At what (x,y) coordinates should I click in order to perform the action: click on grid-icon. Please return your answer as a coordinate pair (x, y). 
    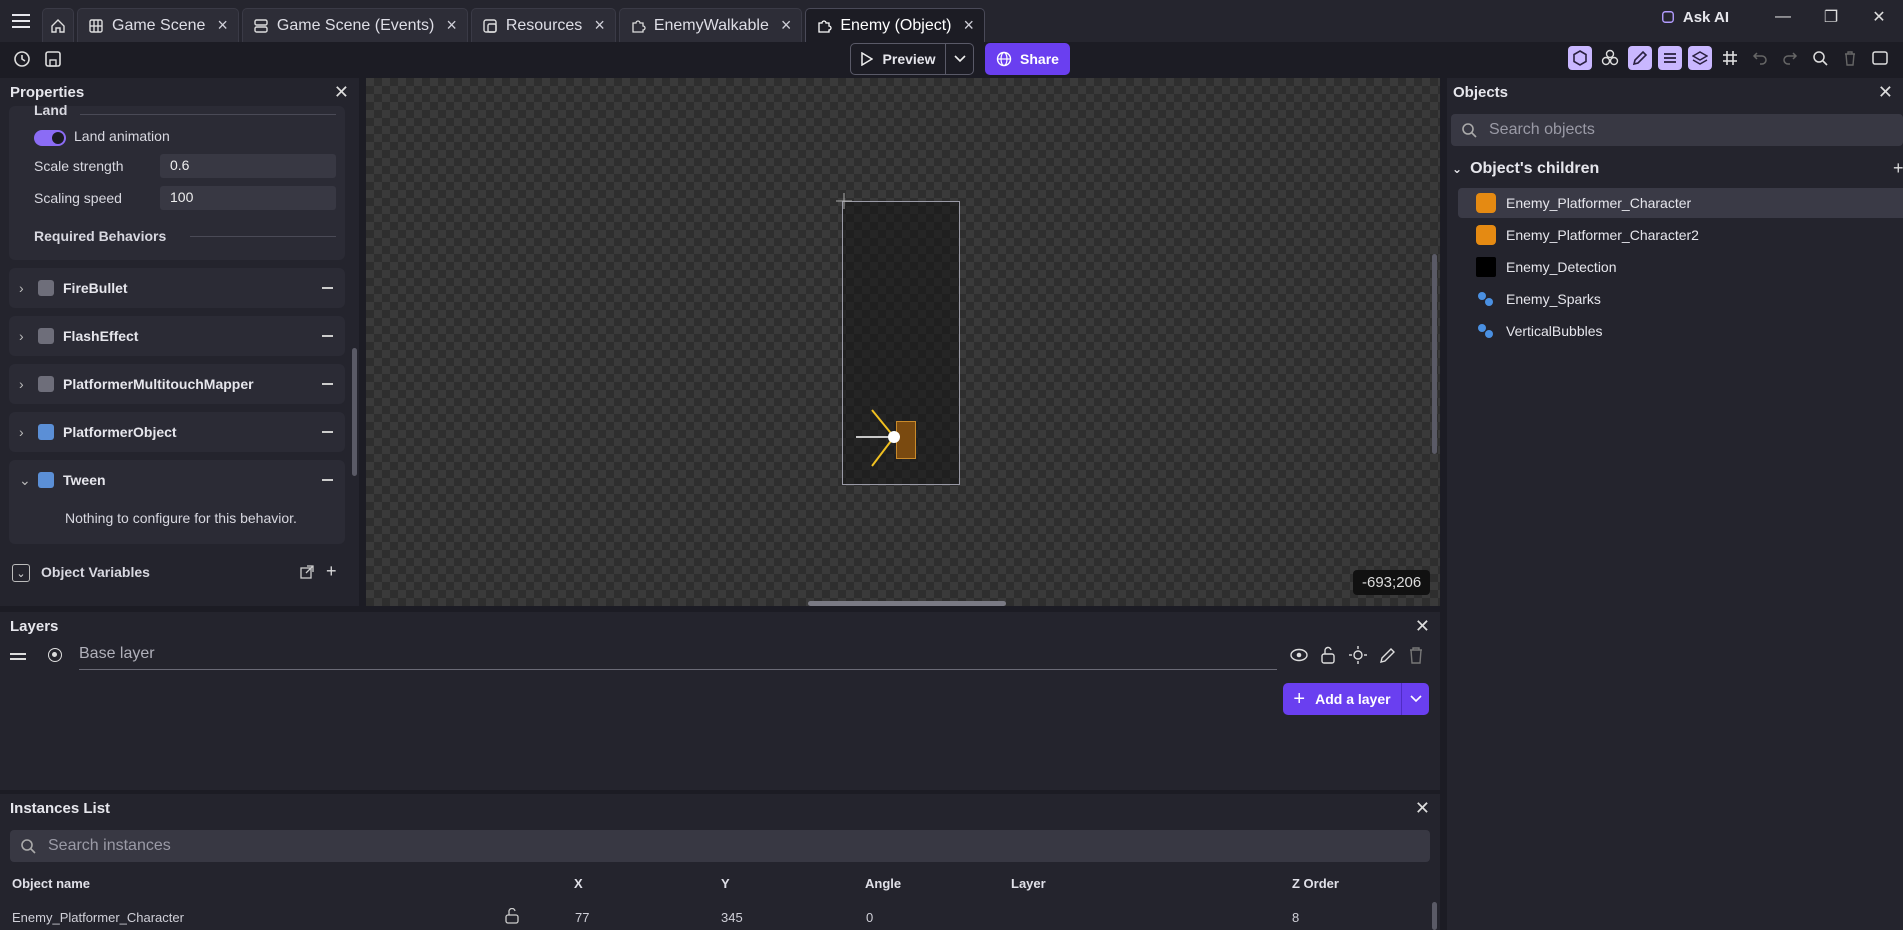
    Looking at the image, I should click on (1730, 58).